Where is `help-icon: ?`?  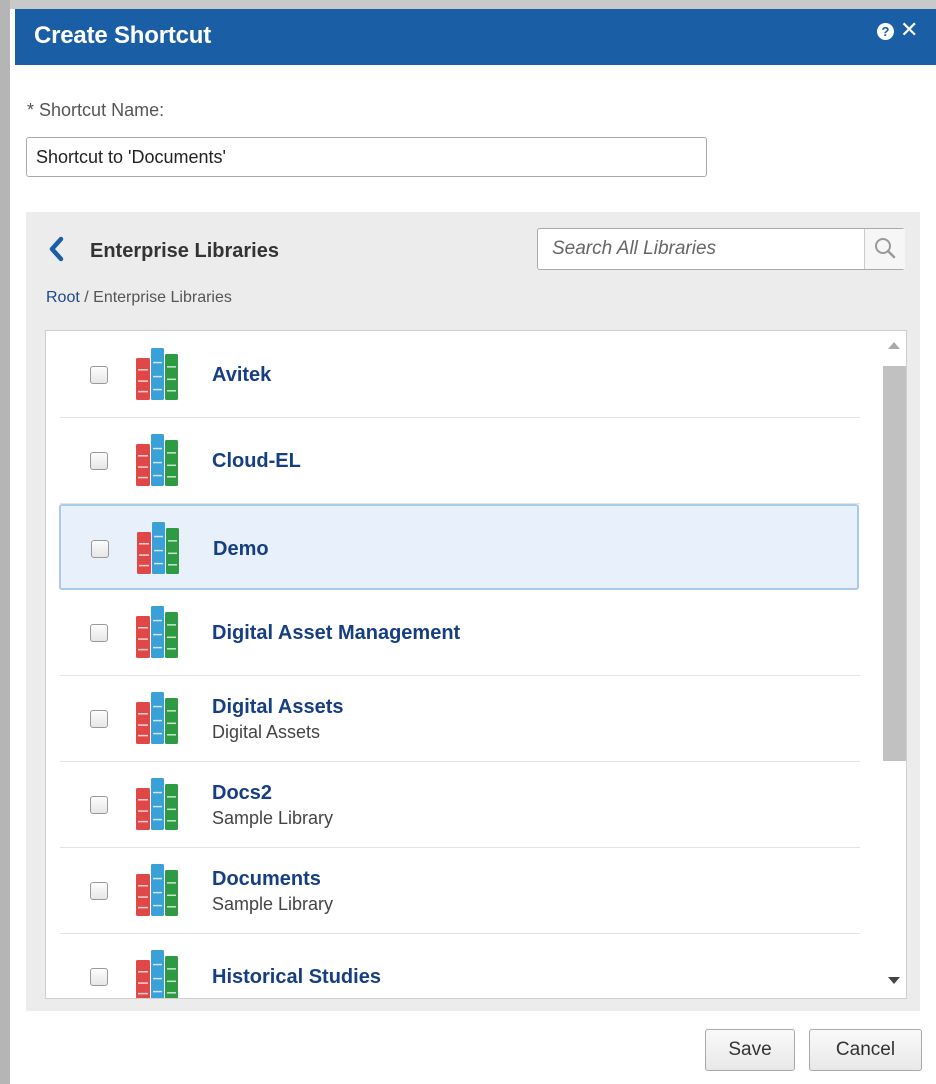
help-icon: ? is located at coordinates (885, 31).